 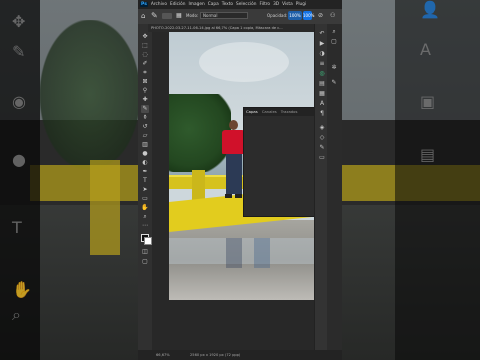 I want to click on quick-select-icon: ✐, so click(x=145, y=64).